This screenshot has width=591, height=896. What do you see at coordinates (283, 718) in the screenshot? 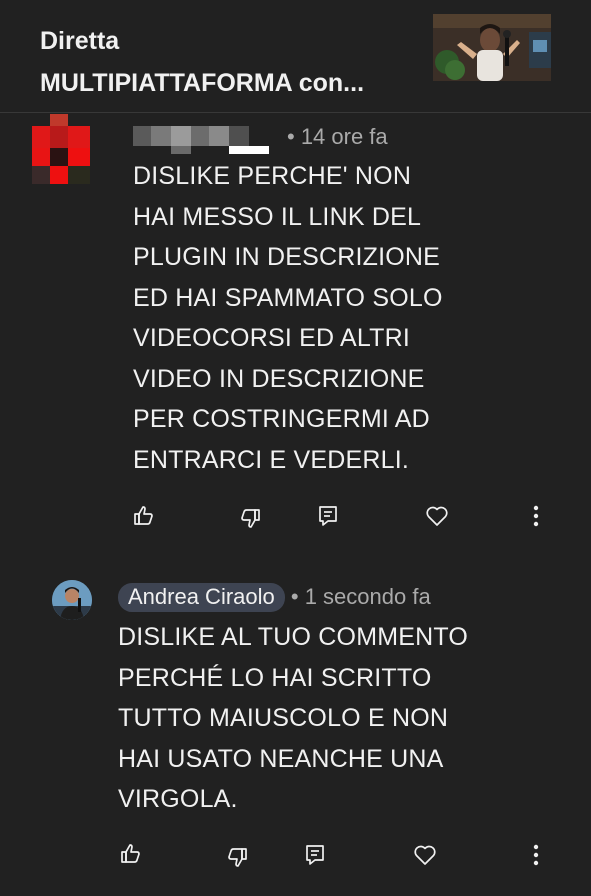
I see `comment-line: TUTTO MAIUSCOLO E NON` at bounding box center [283, 718].